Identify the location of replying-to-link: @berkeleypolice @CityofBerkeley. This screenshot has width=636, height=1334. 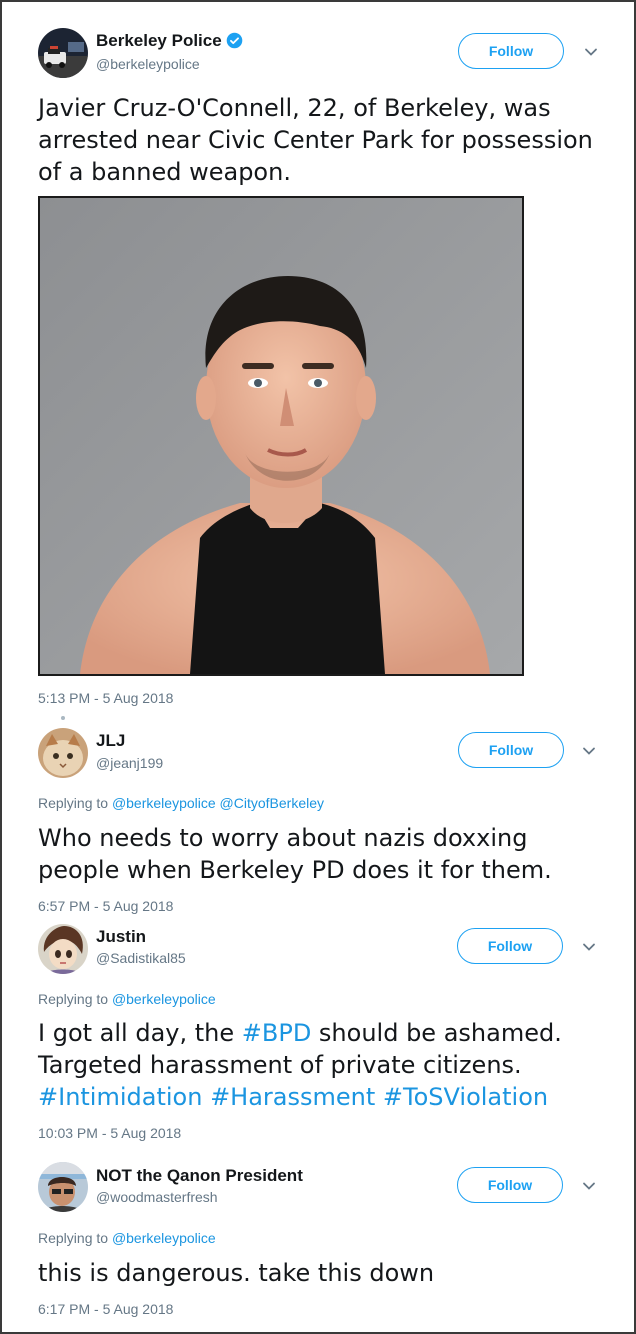
(218, 803).